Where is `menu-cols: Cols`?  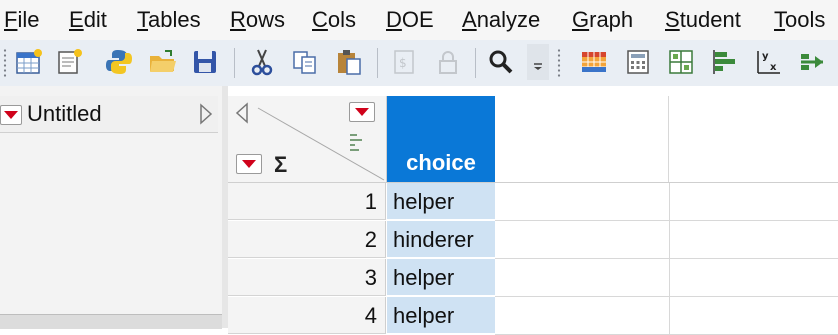 menu-cols: Cols is located at coordinates (334, 20).